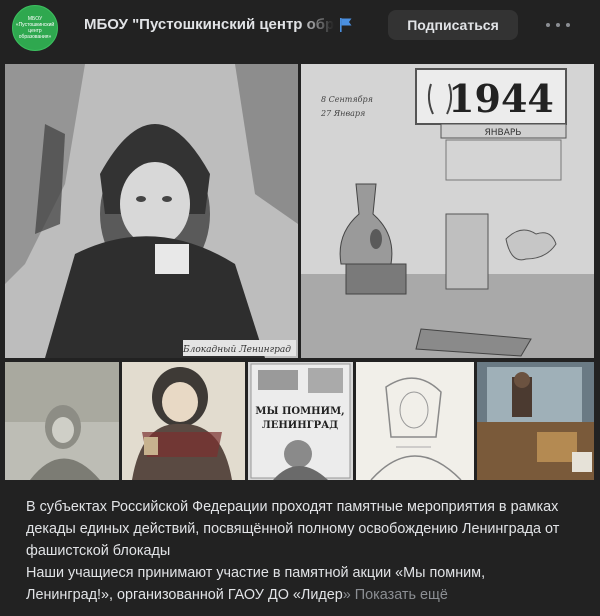 This screenshot has width=600, height=616. I want to click on avatar-text: МБОУ «Пустошкинский центр образования», so click(35, 28).